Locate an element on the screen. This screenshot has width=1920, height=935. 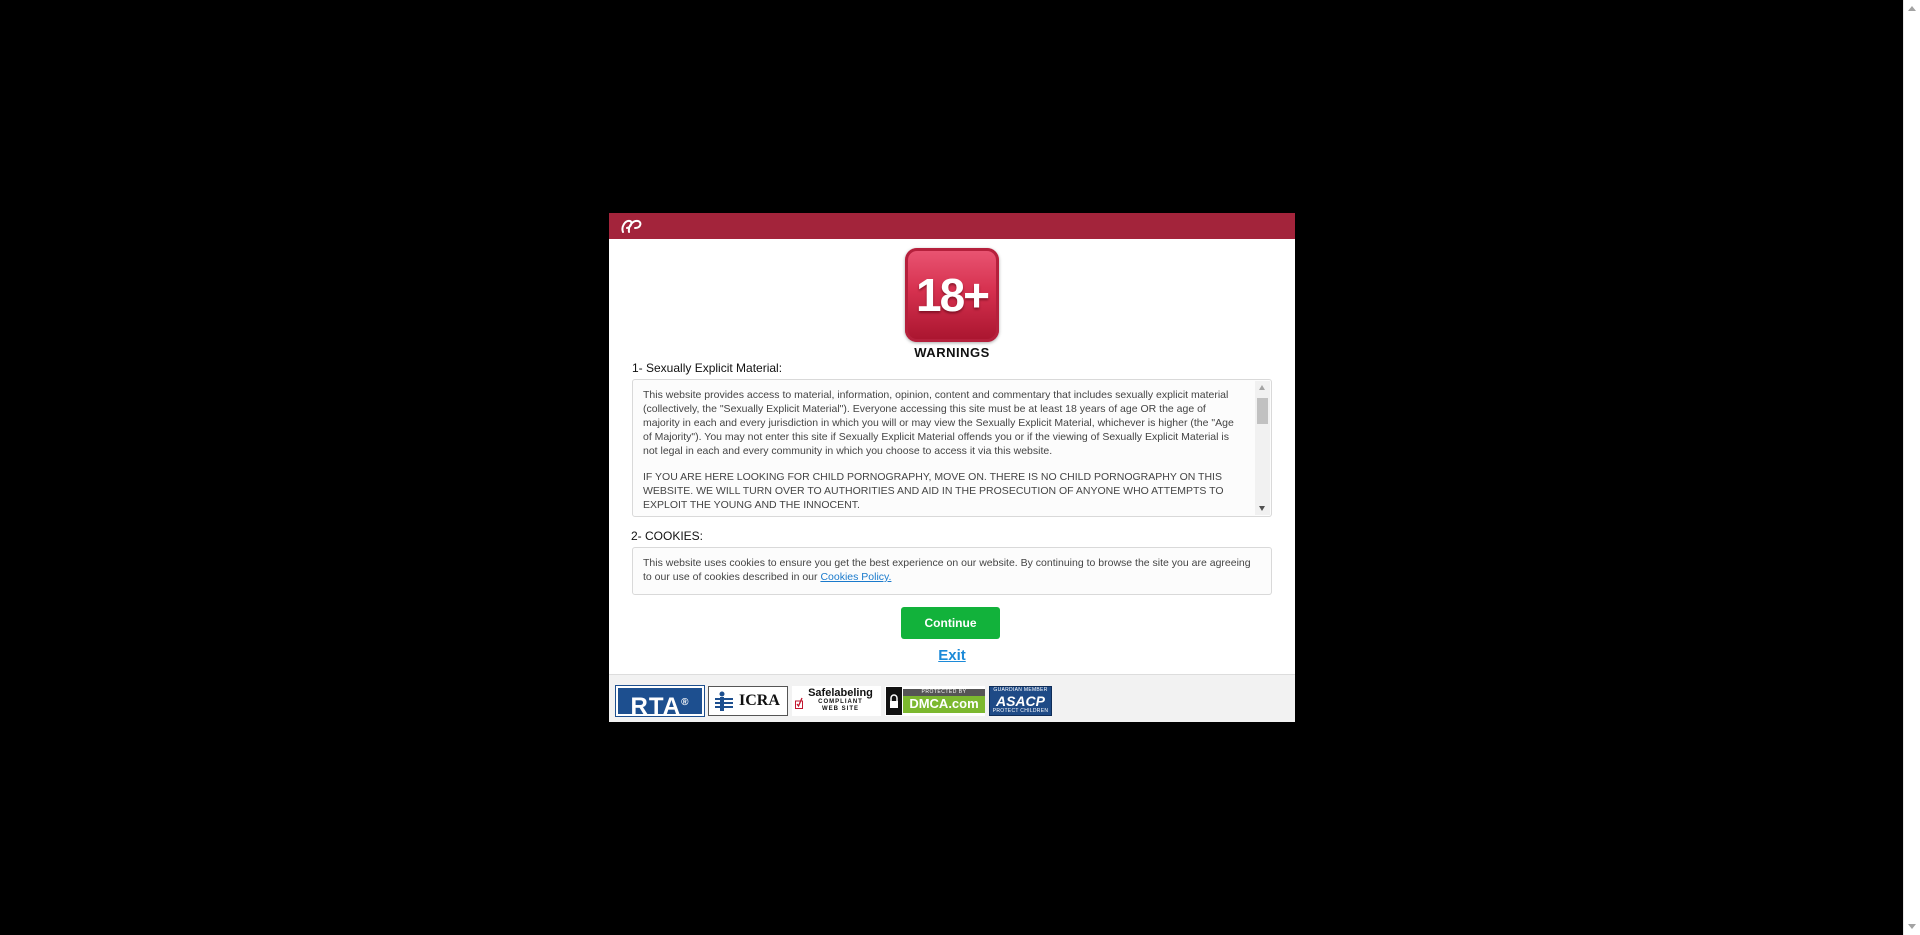
site-logo-icon is located at coordinates (631, 226).